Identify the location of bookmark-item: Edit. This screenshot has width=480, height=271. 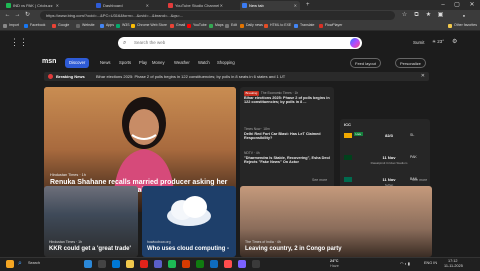
(231, 25).